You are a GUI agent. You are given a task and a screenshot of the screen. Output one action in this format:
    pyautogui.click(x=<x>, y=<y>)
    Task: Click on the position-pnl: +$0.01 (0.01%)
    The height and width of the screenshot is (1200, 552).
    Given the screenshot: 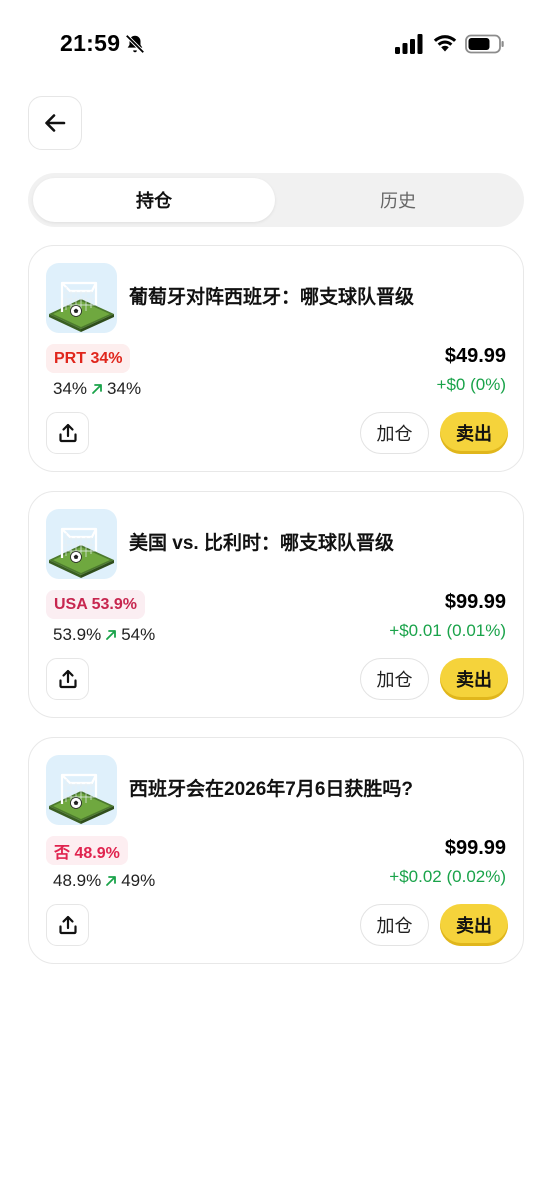 What is the action you would take?
    pyautogui.click(x=447, y=630)
    